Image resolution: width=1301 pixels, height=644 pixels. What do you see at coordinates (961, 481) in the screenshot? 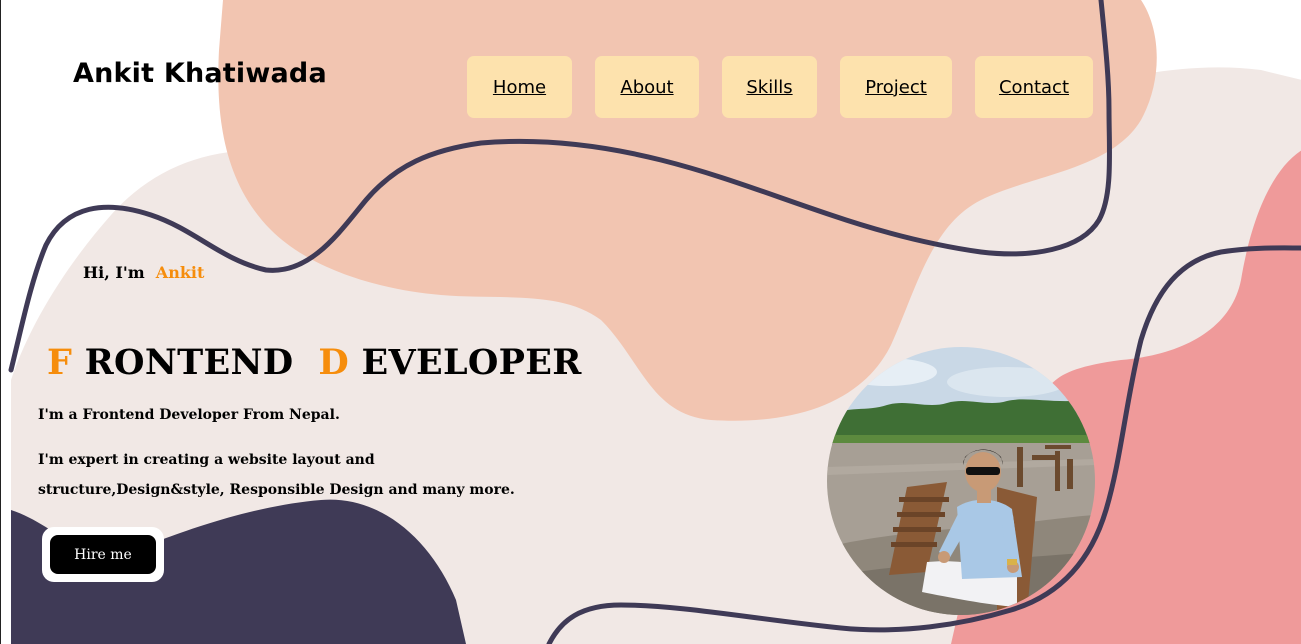
I see `profile-photo` at bounding box center [961, 481].